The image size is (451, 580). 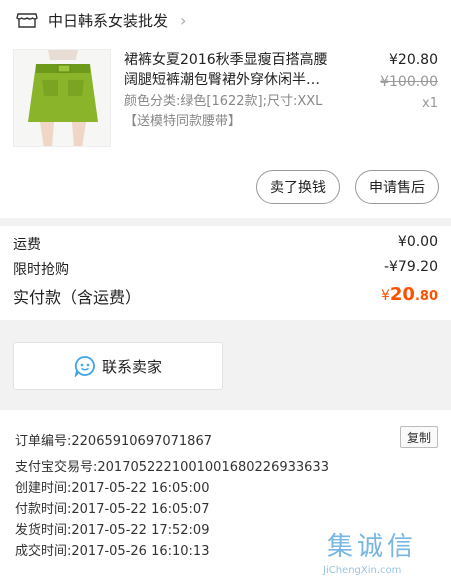 What do you see at coordinates (43, 530) in the screenshot?
I see `shipped-time-label: 发货时间:` at bounding box center [43, 530].